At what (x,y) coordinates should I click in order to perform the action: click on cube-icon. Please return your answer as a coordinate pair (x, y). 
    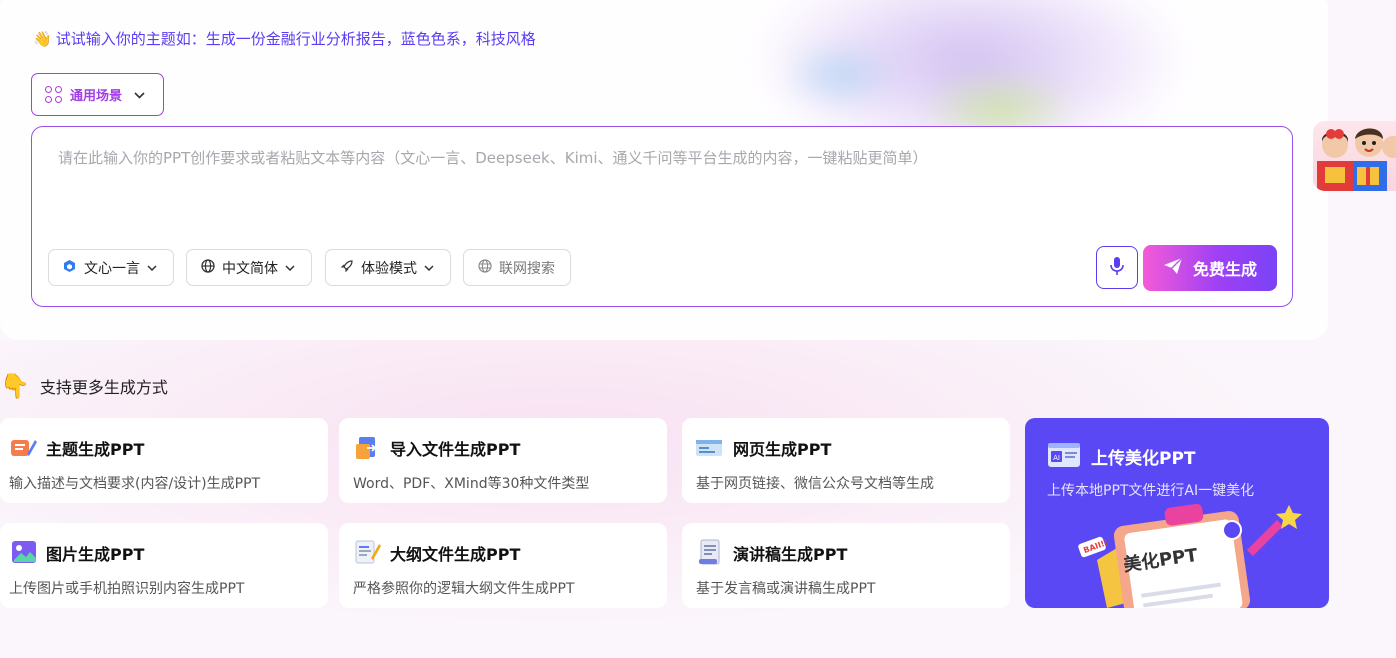
    Looking at the image, I should click on (69, 268).